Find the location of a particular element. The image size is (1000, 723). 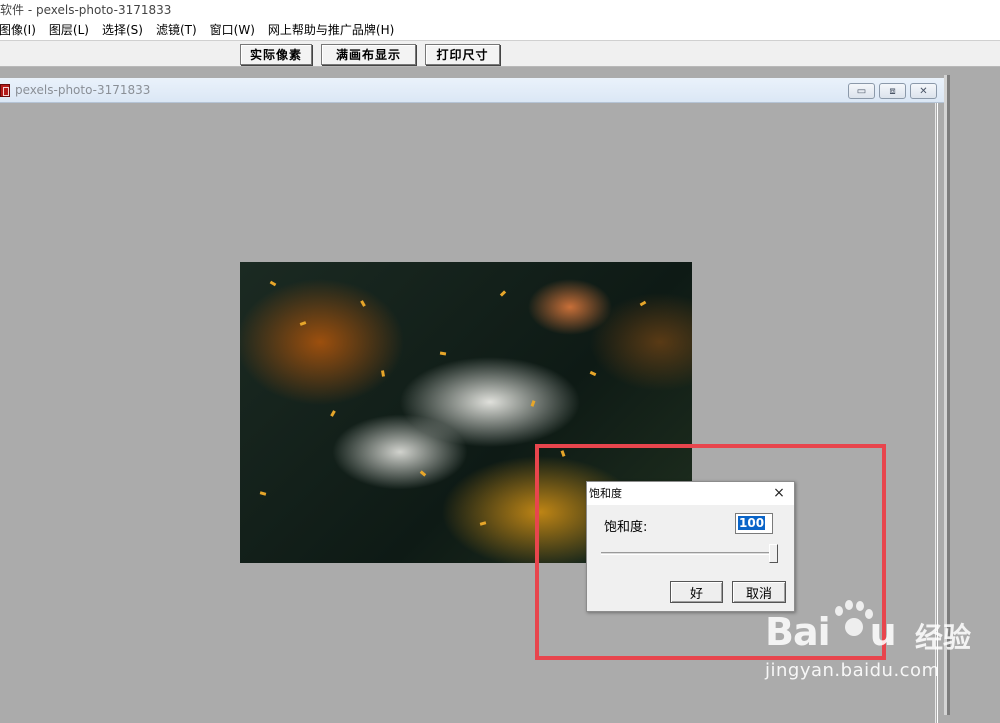

print-size-button: 打印尺寸 is located at coordinates (462, 54).